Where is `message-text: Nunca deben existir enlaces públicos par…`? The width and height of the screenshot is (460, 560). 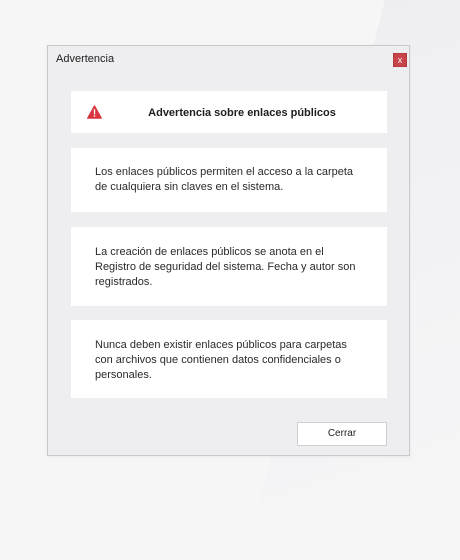 message-text: Nunca deben existir enlaces públicos par… is located at coordinates (221, 360).